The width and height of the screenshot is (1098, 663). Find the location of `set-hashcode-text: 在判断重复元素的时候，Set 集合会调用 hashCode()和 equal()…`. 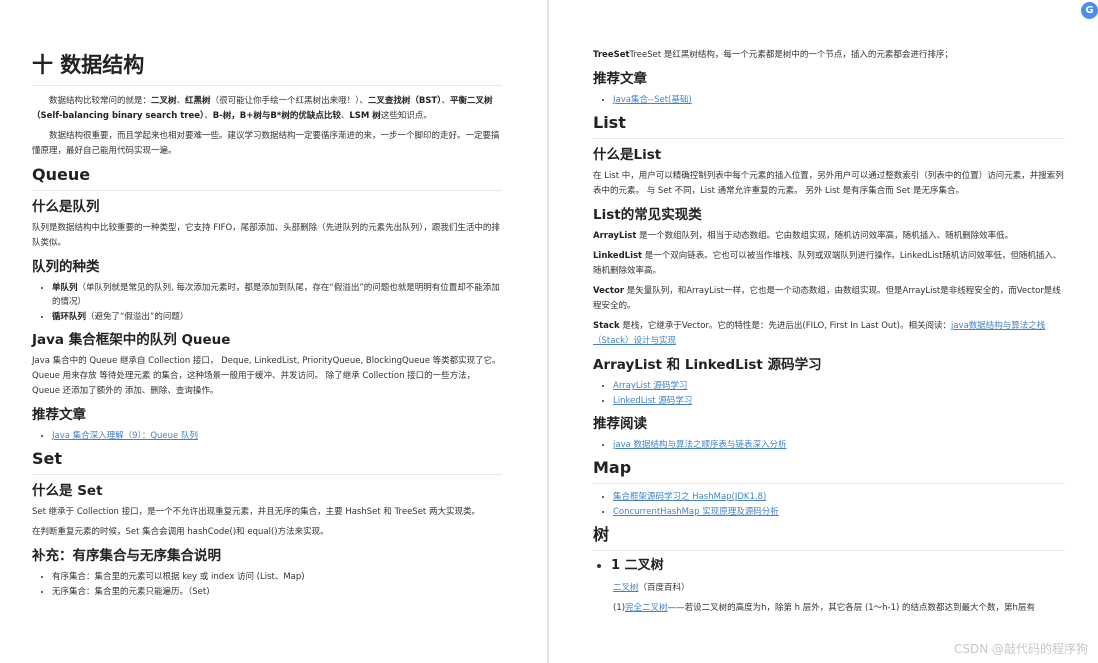

set-hashcode-text: 在判断重复元素的时候，Set 集合会调用 hashCode()和 equal()… is located at coordinates (267, 532).